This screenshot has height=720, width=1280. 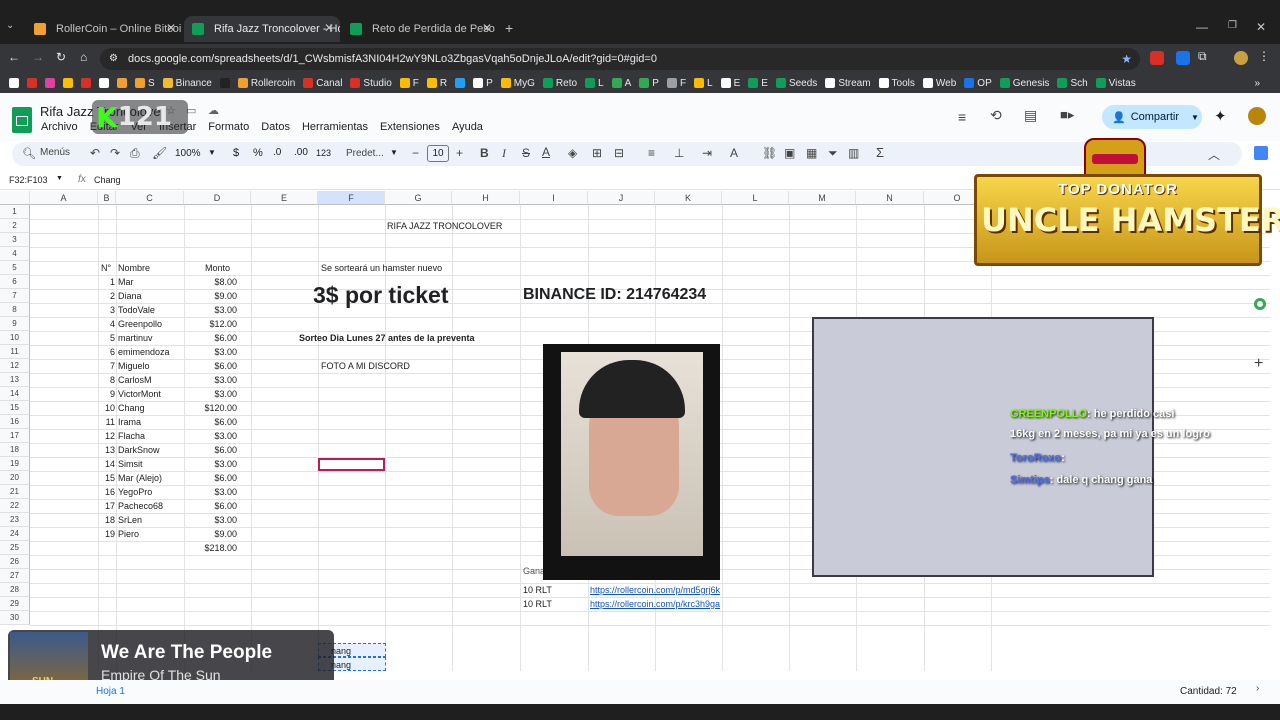 What do you see at coordinates (15, 310) in the screenshot?
I see `row-header: 8` at bounding box center [15, 310].